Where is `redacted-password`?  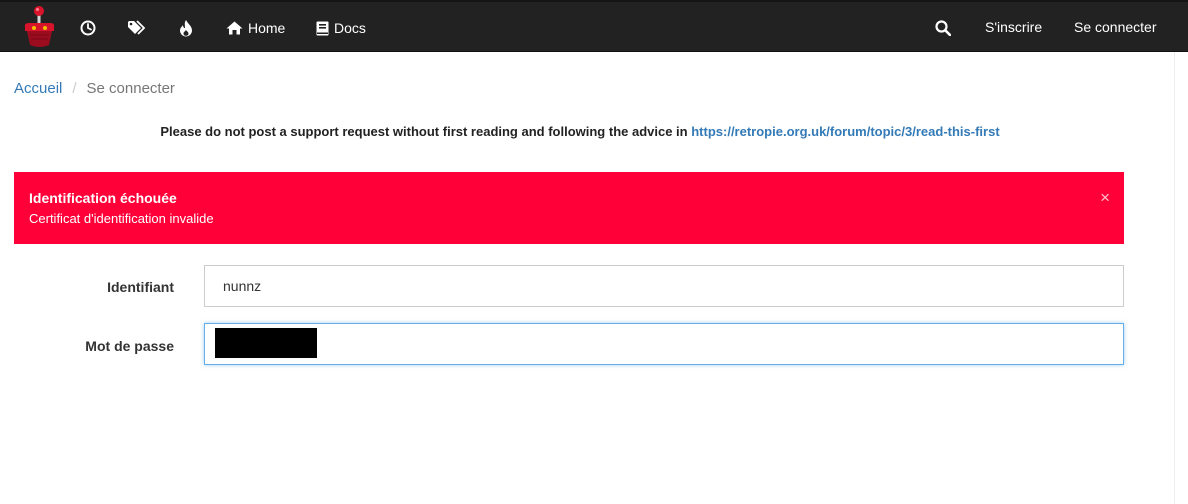 redacted-password is located at coordinates (266, 343).